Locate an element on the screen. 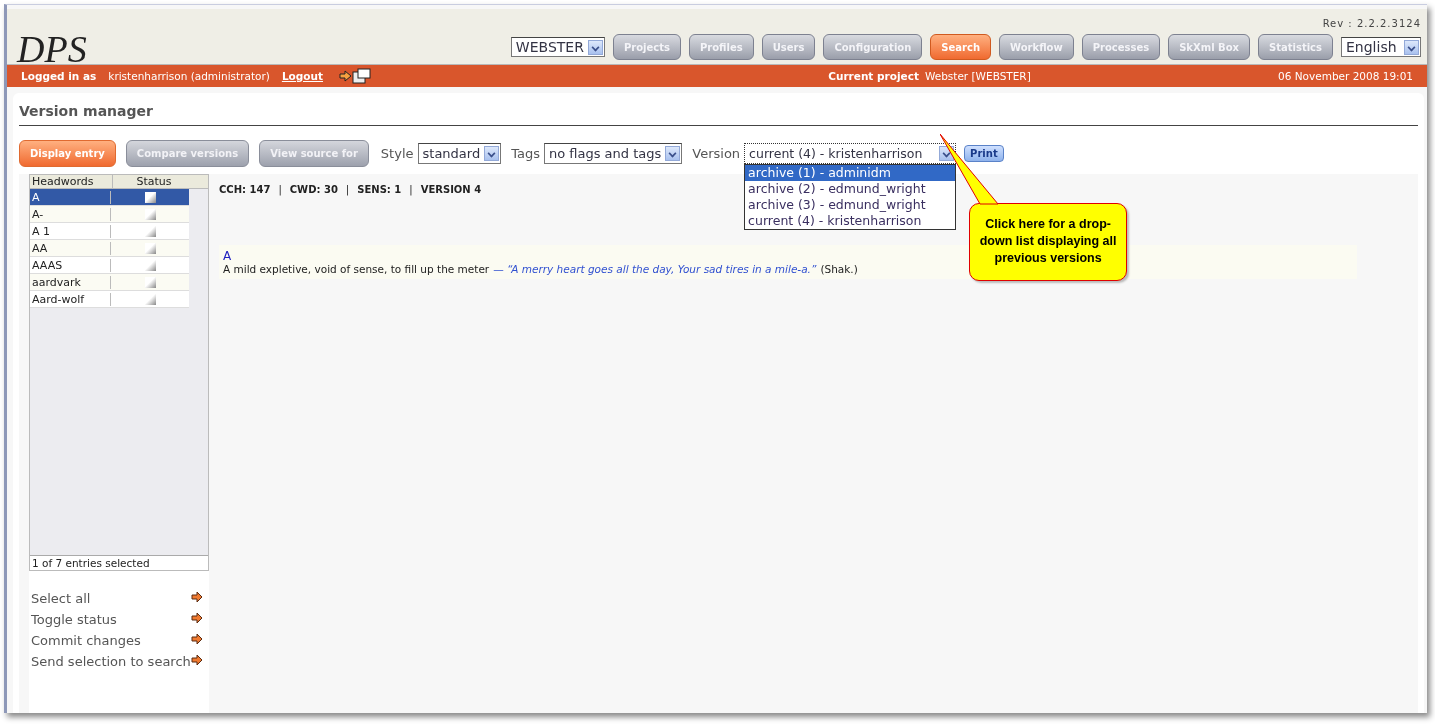 The width and height of the screenshot is (1435, 724). logout-link: Logout is located at coordinates (302, 76).